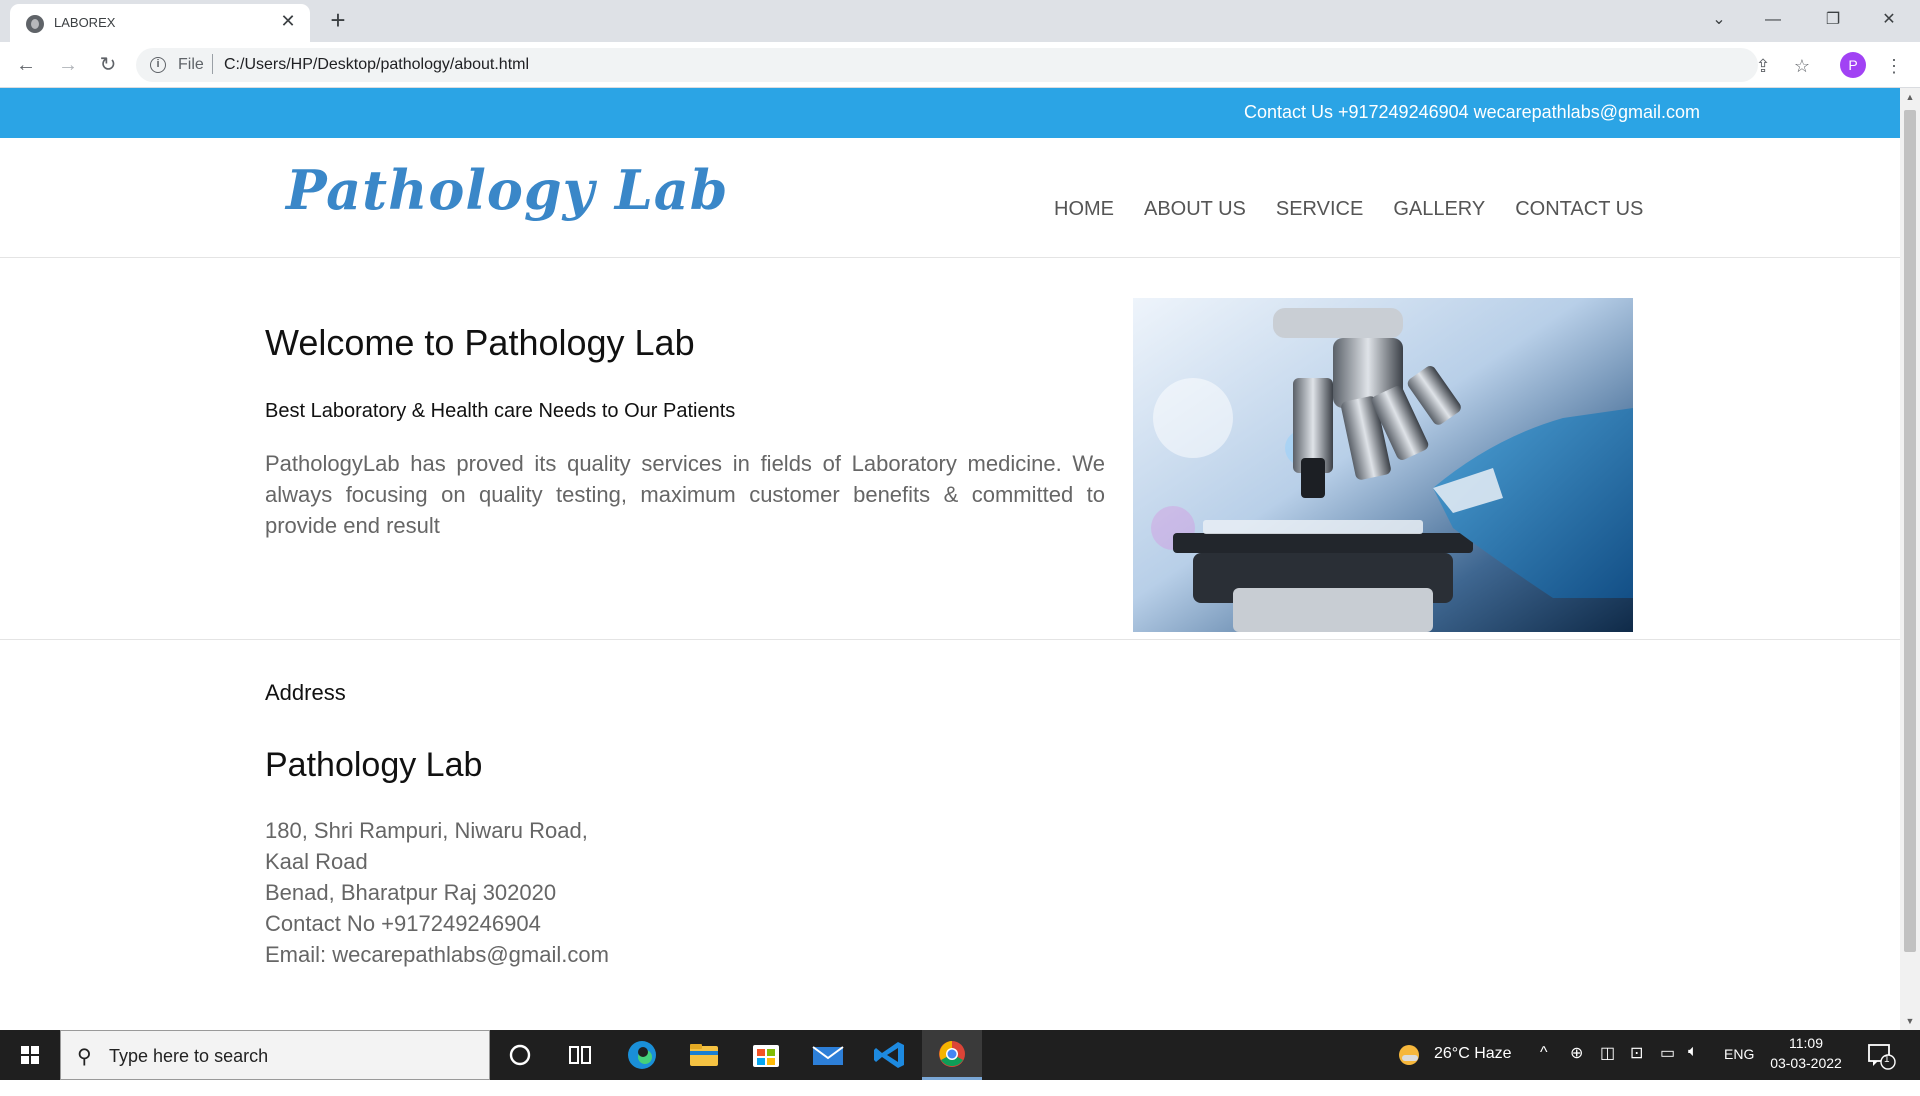 Image resolution: width=1920 pixels, height=1096 pixels. What do you see at coordinates (1910, 1021) in the screenshot?
I see `scroll-down-icon: ▼` at bounding box center [1910, 1021].